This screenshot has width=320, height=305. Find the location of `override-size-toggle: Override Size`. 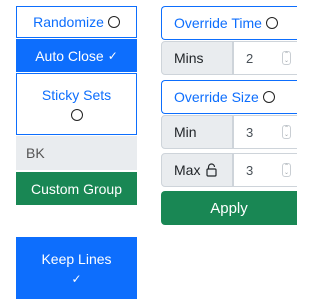

override-size-toggle: Override Size is located at coordinates (229, 97).